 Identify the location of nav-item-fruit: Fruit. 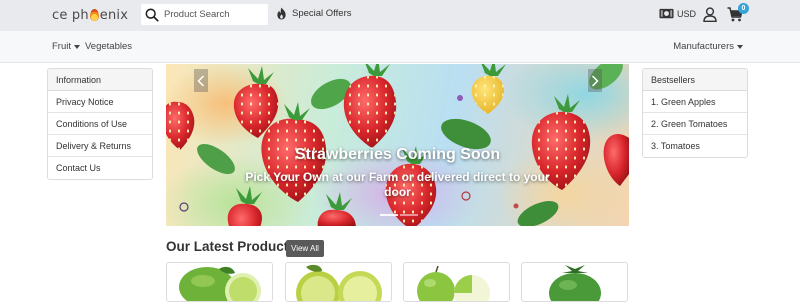
(66, 46).